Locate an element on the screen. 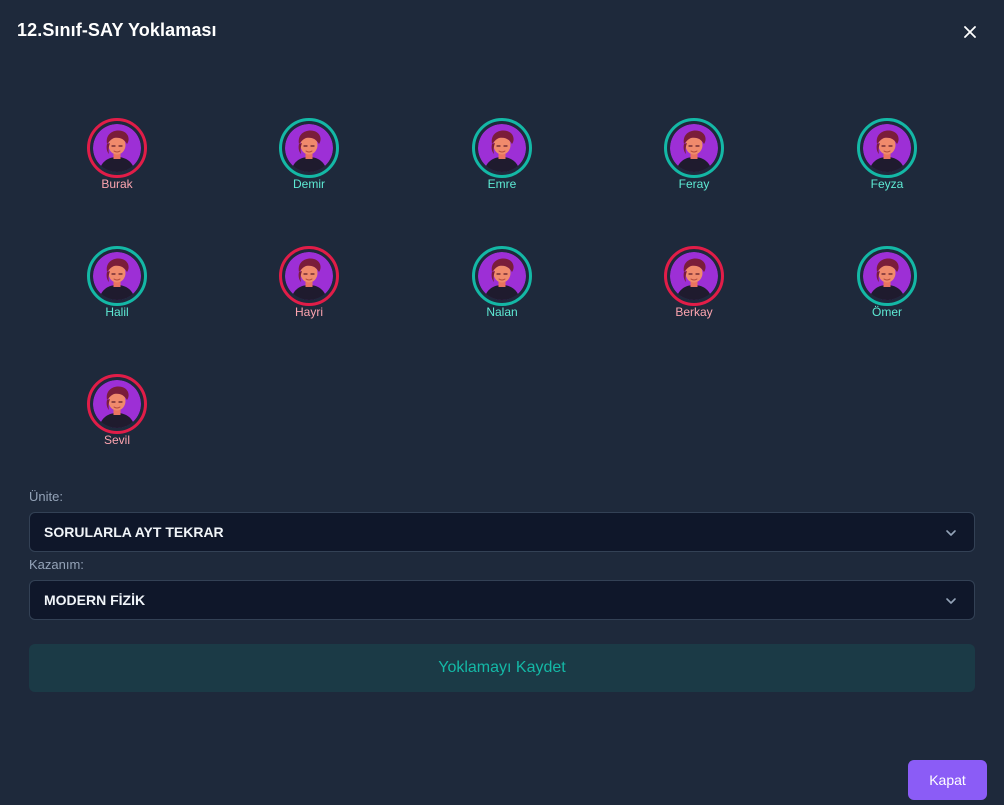  student-card: Emre is located at coordinates (502, 154).